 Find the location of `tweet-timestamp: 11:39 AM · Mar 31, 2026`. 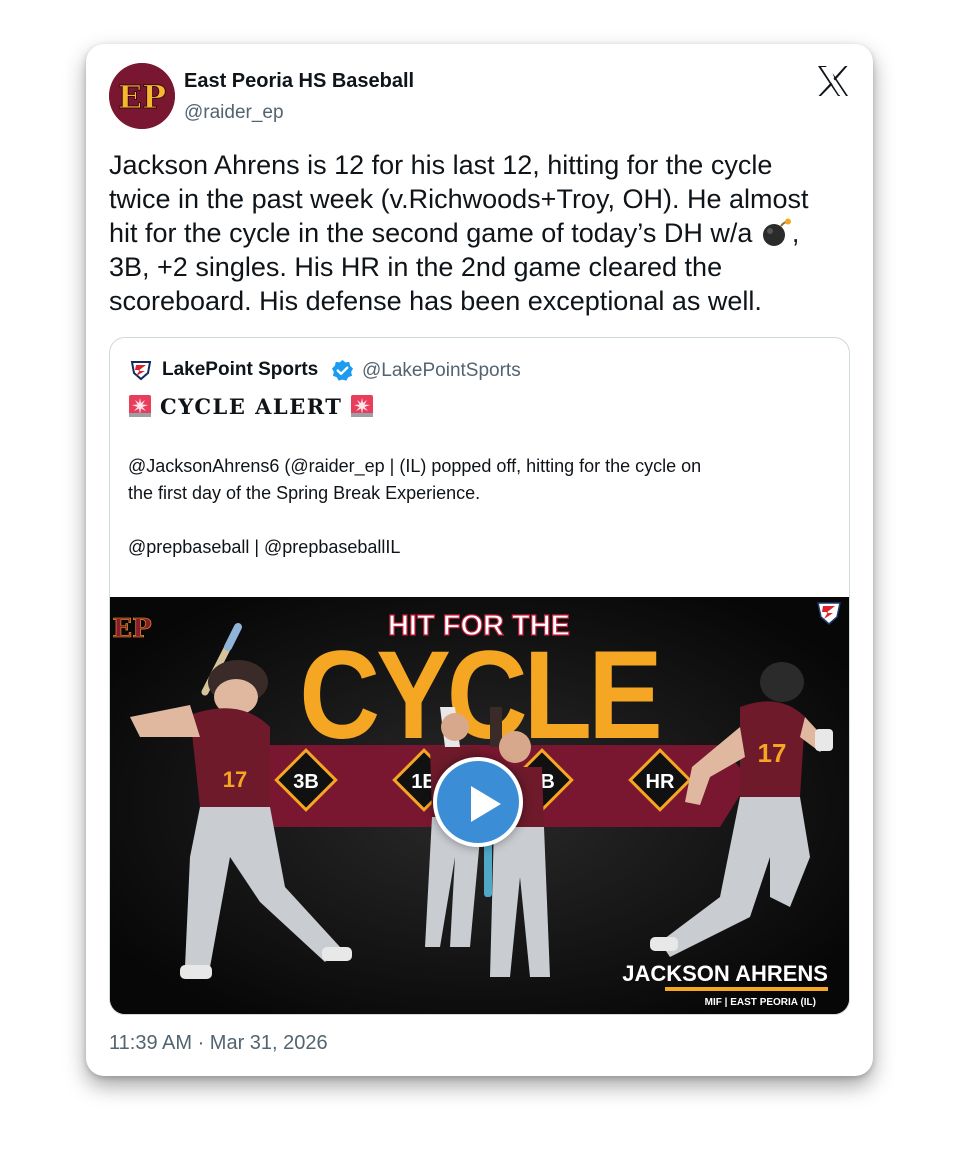

tweet-timestamp: 11:39 AM · Mar 31, 2026 is located at coordinates (218, 1043).